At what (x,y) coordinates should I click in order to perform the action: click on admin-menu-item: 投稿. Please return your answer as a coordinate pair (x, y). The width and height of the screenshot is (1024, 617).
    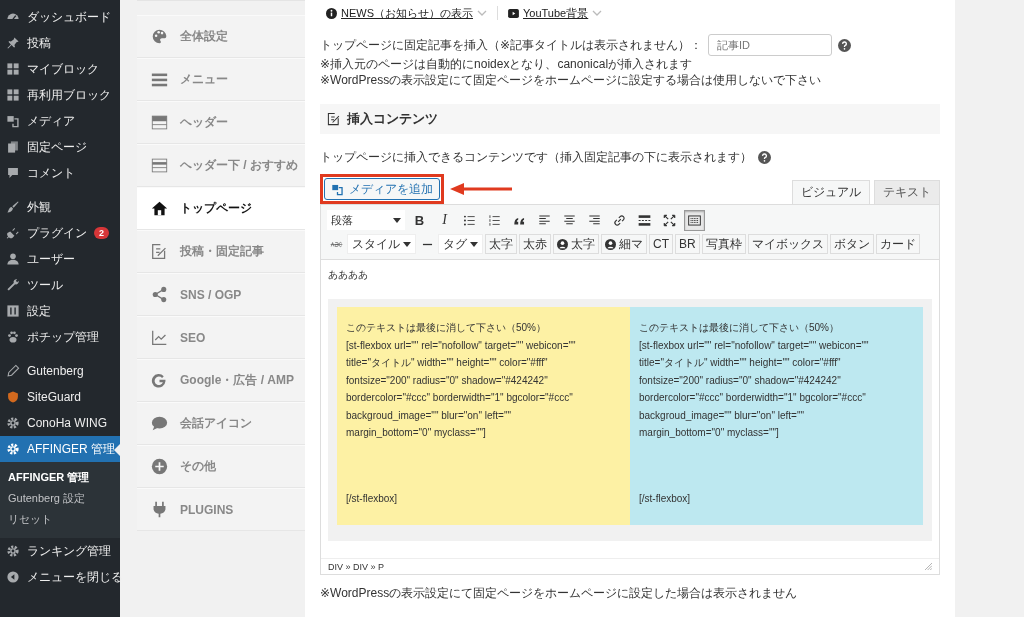
    Looking at the image, I should click on (60, 43).